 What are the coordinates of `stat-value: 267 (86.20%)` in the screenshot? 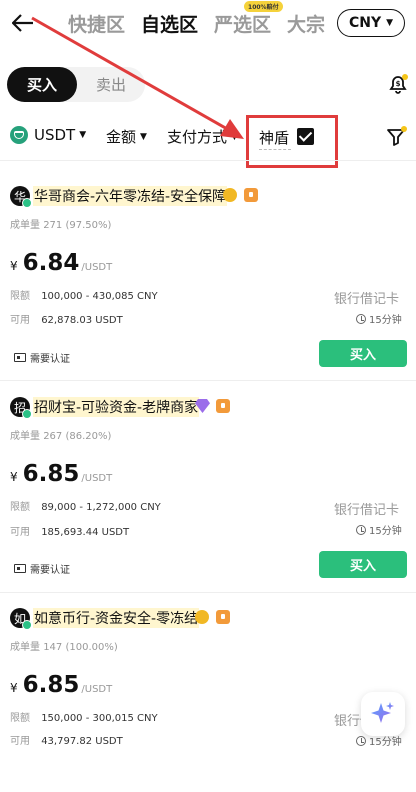 It's located at (77, 436).